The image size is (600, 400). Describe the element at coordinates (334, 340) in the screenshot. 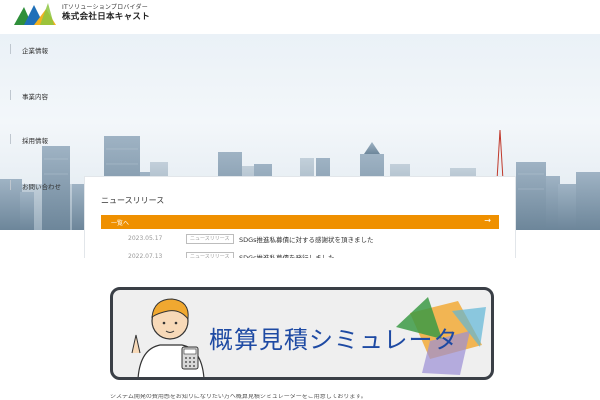

I see `simulator-title: 概算見積シミュレータ` at that location.